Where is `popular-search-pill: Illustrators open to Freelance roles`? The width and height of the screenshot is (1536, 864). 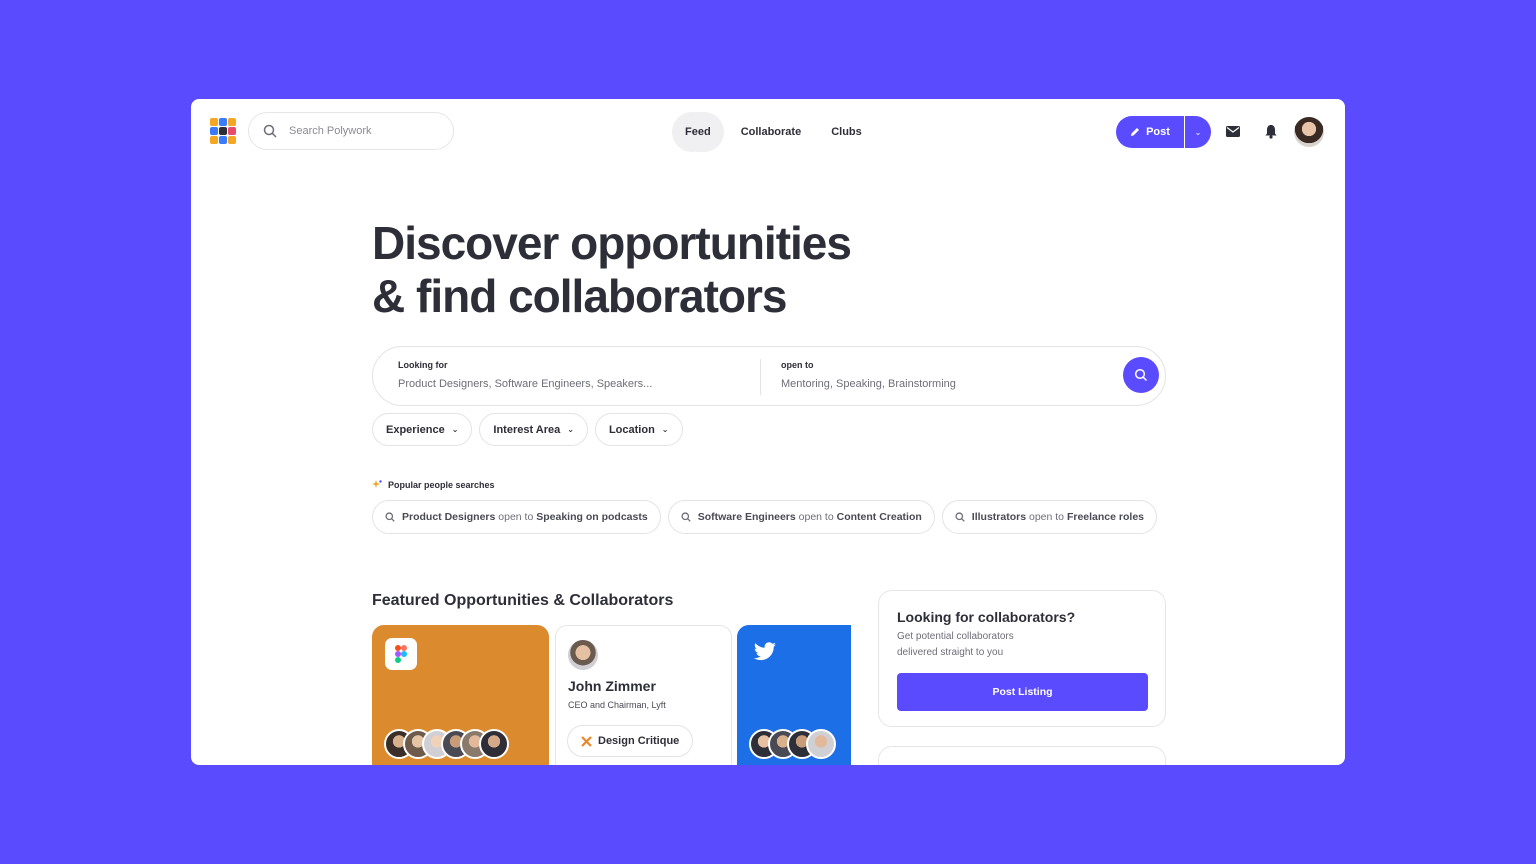
popular-search-pill: Illustrators open to Freelance roles is located at coordinates (1049, 517).